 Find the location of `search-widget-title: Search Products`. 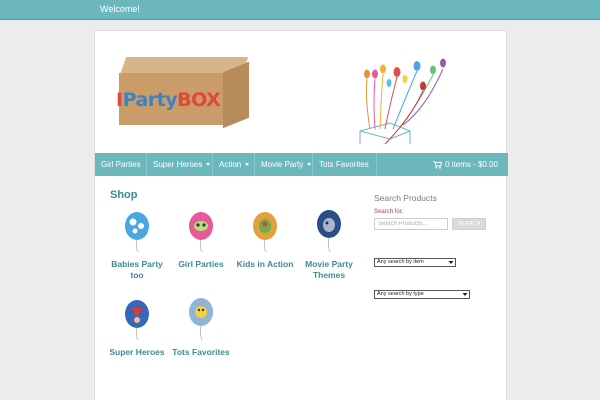

search-widget-title: Search Products is located at coordinates (405, 198).